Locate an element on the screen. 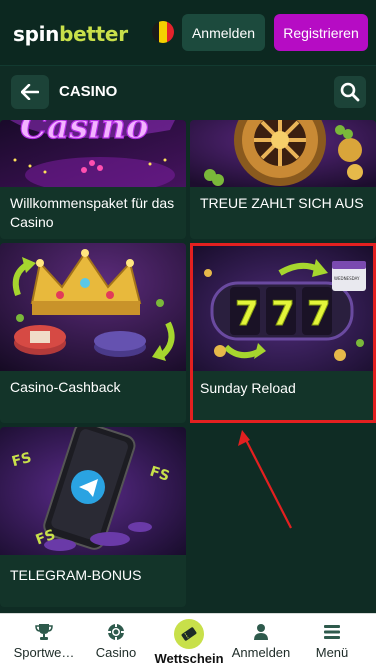  card-title: Sunday Reload is located at coordinates (248, 388).